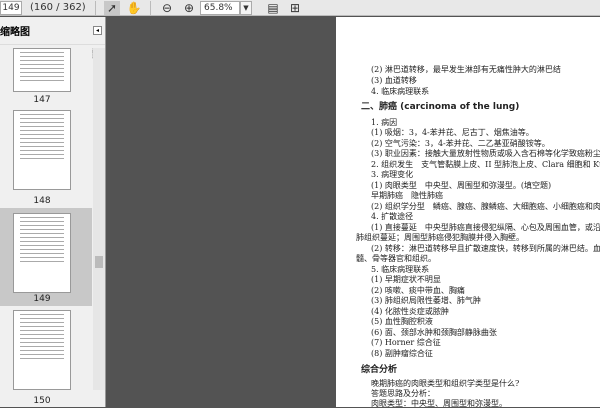 This screenshot has width=600, height=408. What do you see at coordinates (418, 290) in the screenshot?
I see `text-line: (2) 咳嗽、痰中带血、胸痛` at bounding box center [418, 290].